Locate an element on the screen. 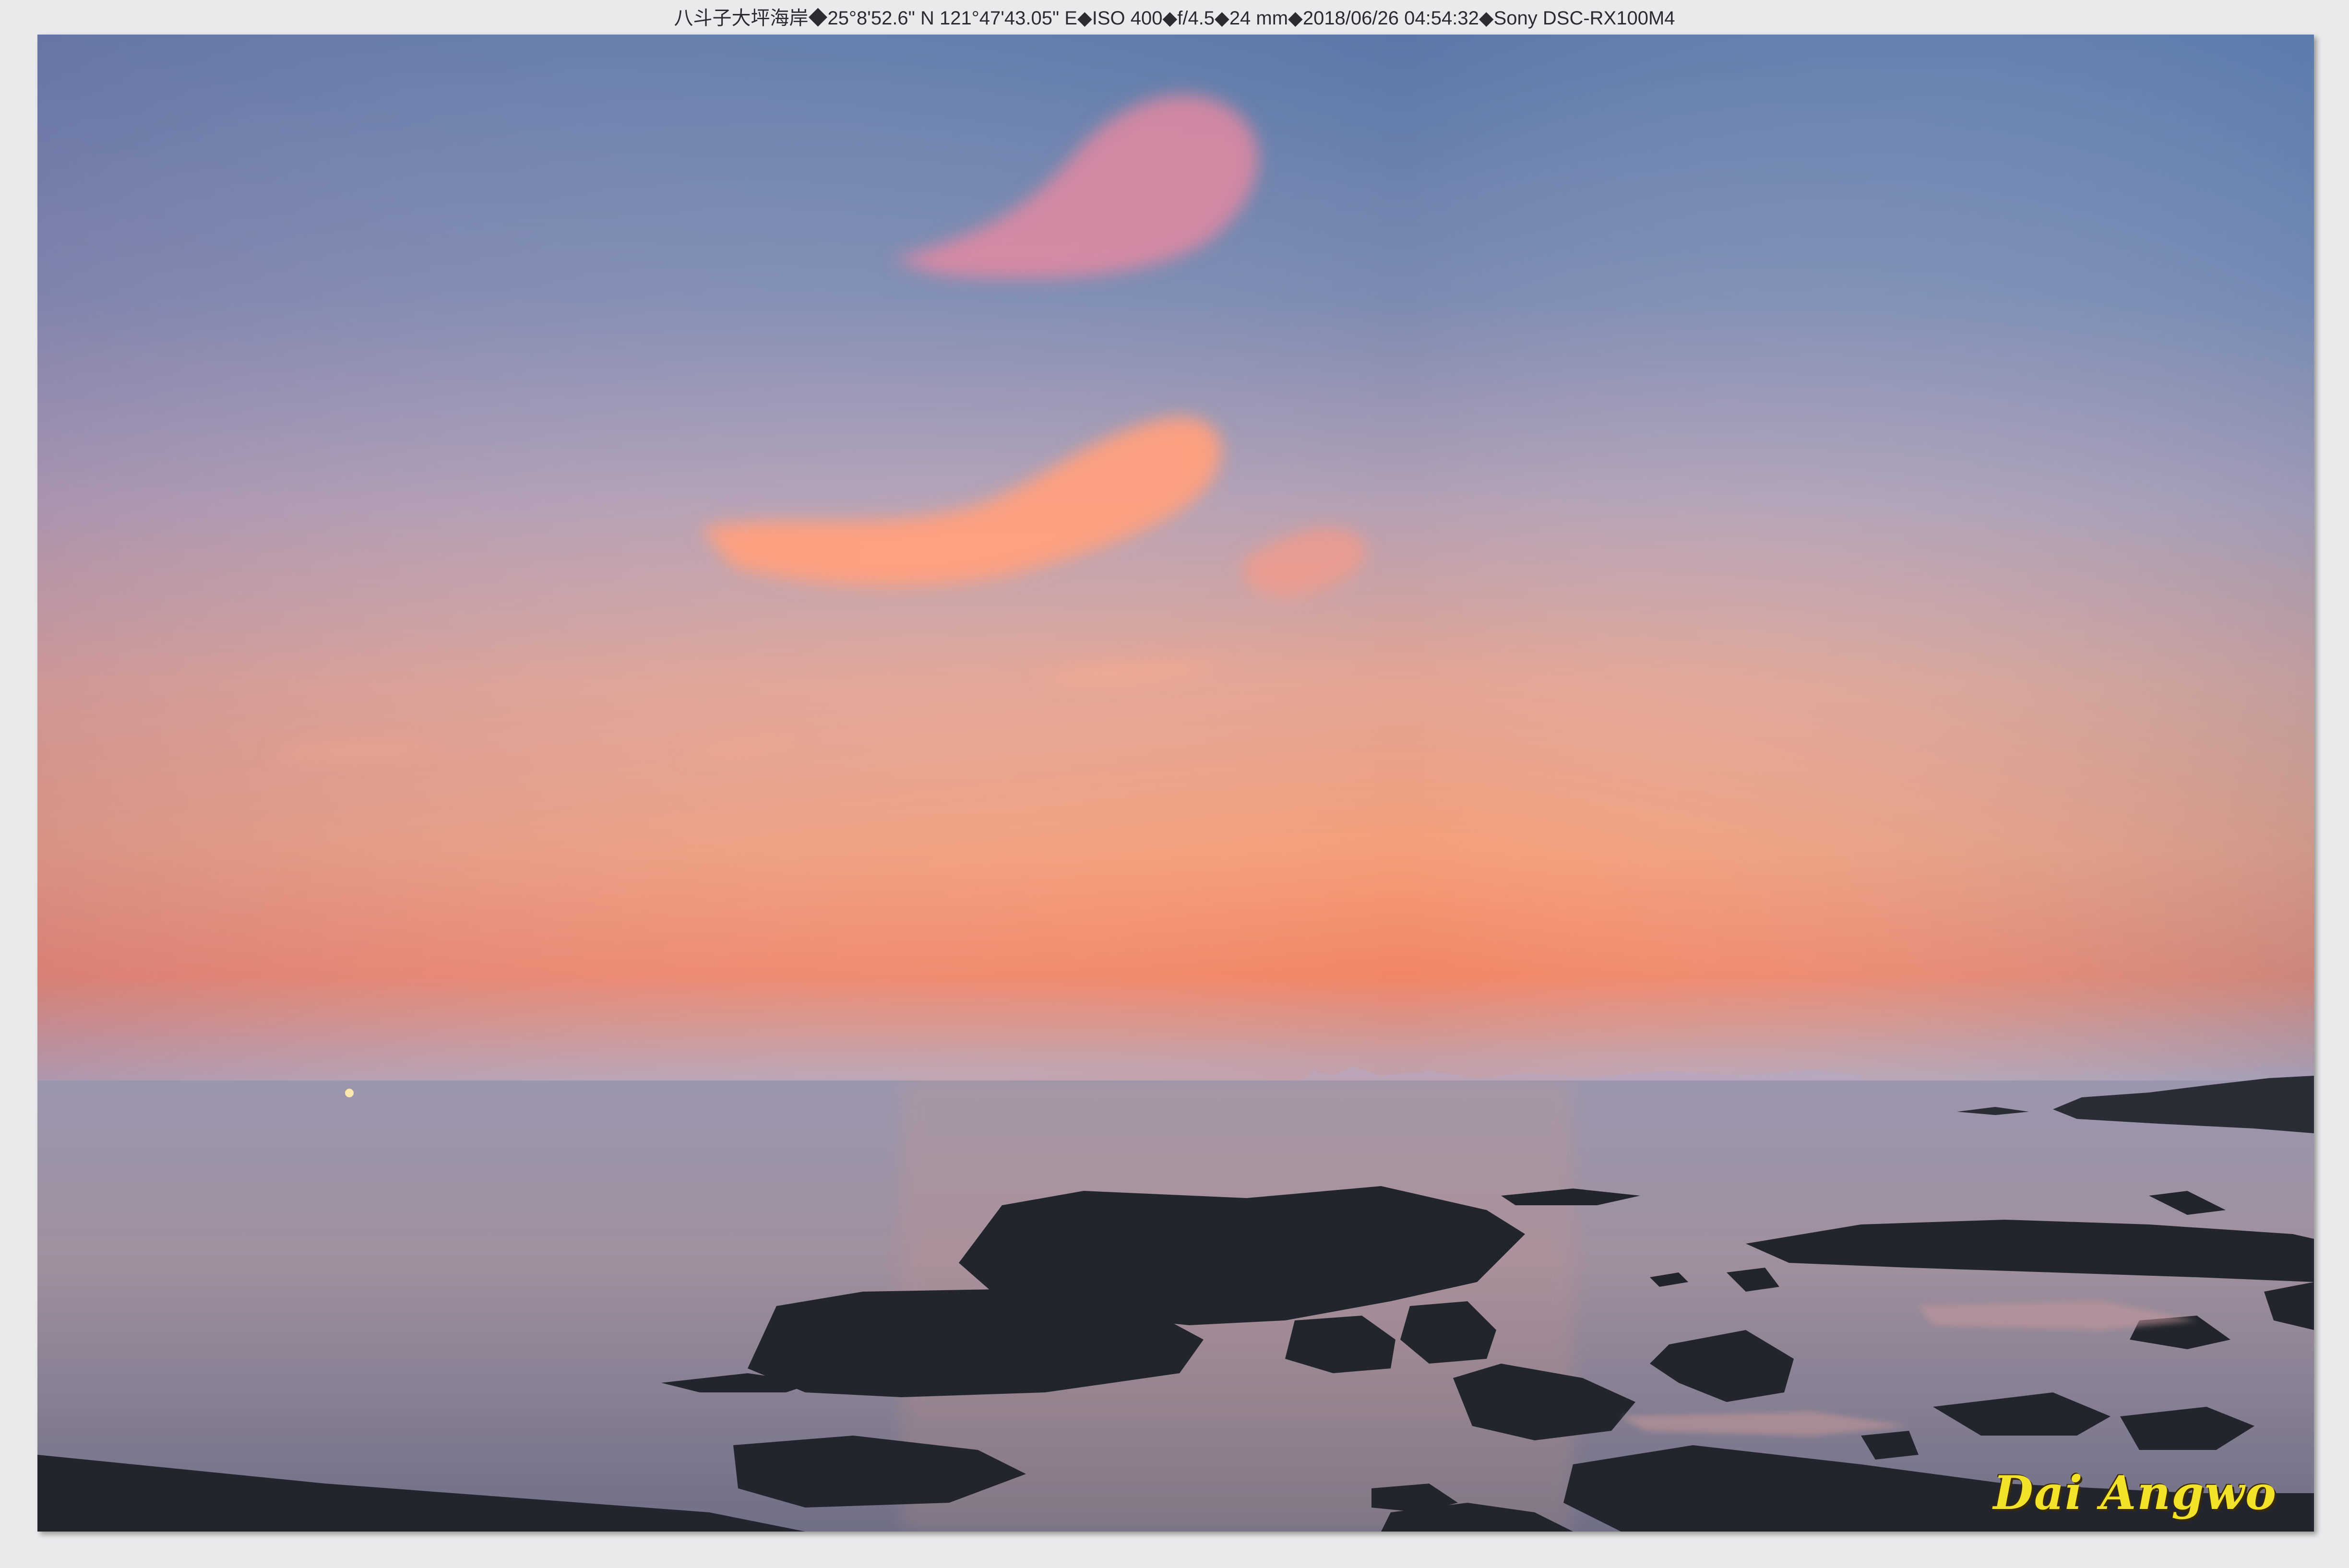  photographer-watermark: Dai Angwo is located at coordinates (2135, 1493).